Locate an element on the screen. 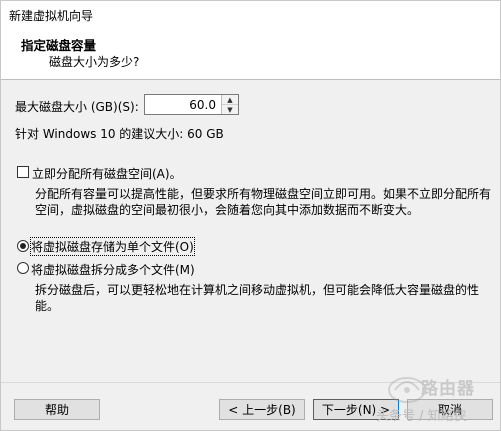 This screenshot has height=431, width=501. wizard-header: 指定磁盘容量 磁盘大小为多少? is located at coordinates (250, 53).